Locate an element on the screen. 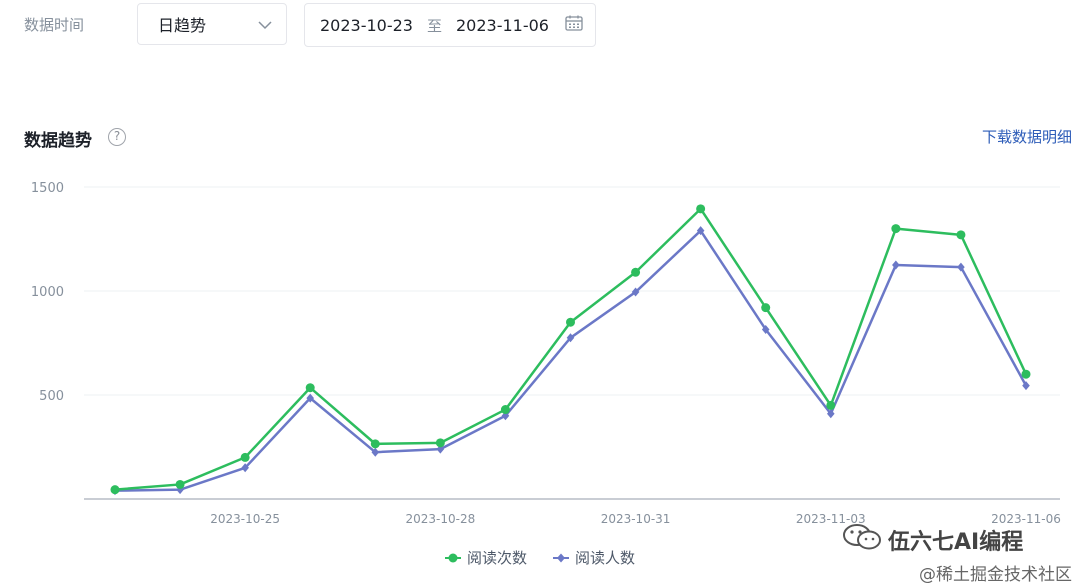 The width and height of the screenshot is (1080, 586). legend-item-readers: 阅读人数 is located at coordinates (594, 557).